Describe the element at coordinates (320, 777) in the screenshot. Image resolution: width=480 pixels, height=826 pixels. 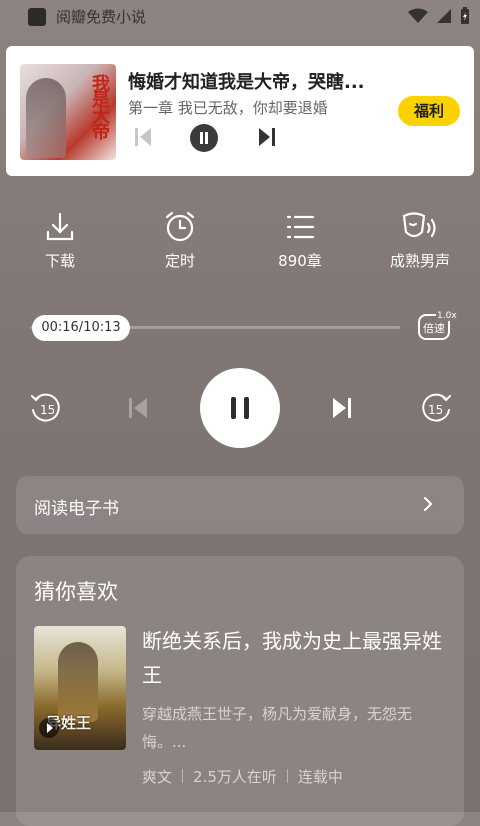
I see `serial-status: 连载中` at that location.